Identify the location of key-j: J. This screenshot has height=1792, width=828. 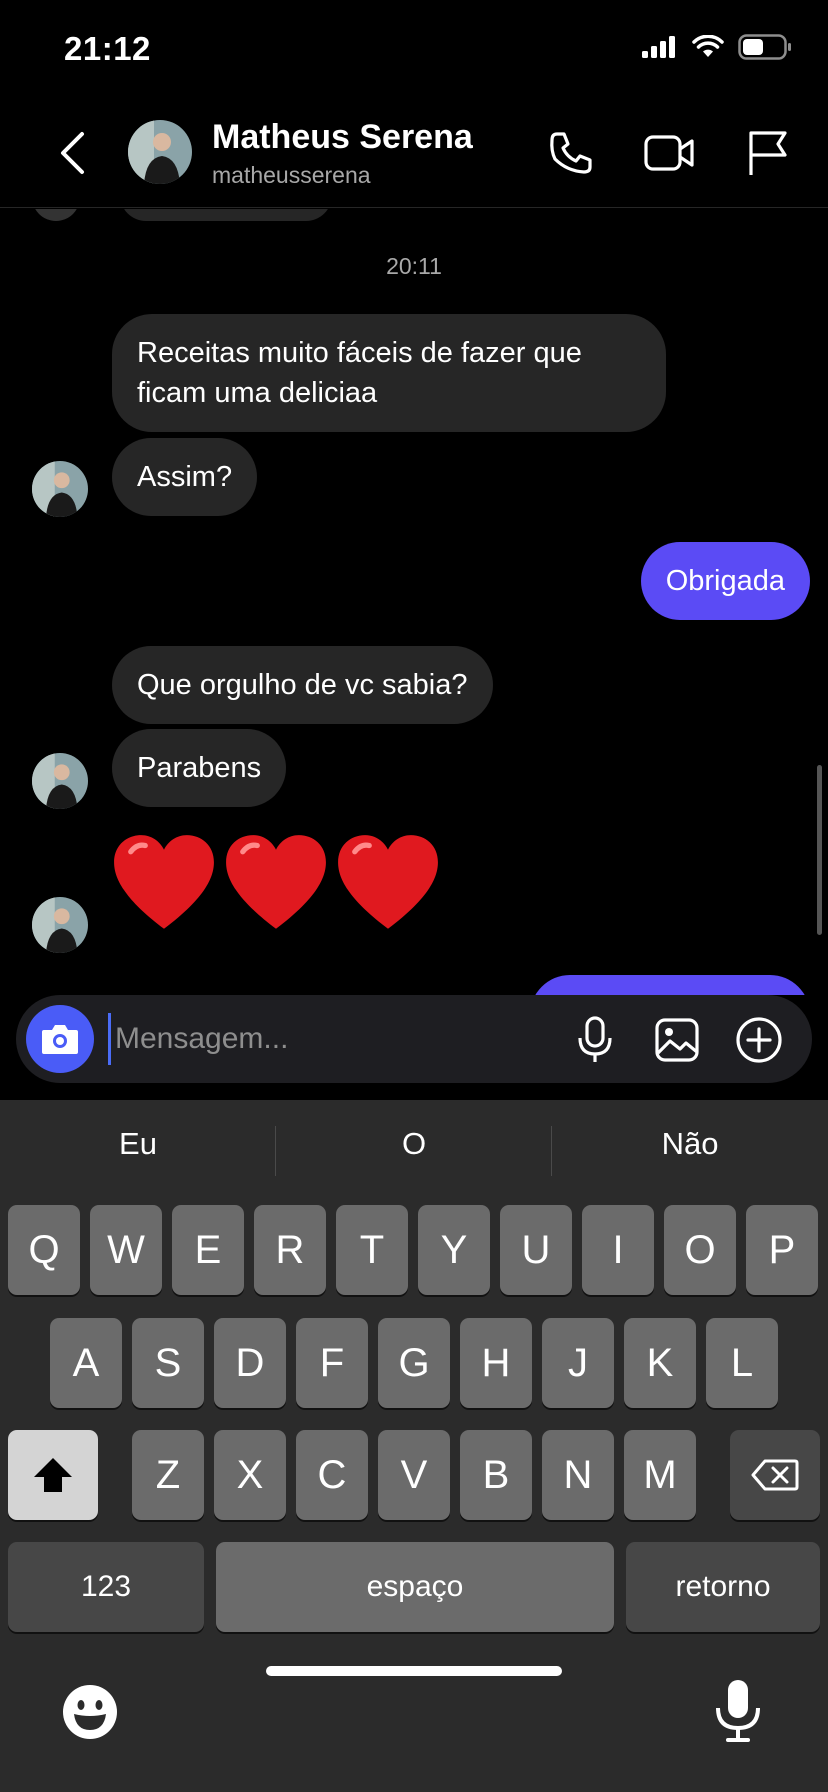
(578, 1363).